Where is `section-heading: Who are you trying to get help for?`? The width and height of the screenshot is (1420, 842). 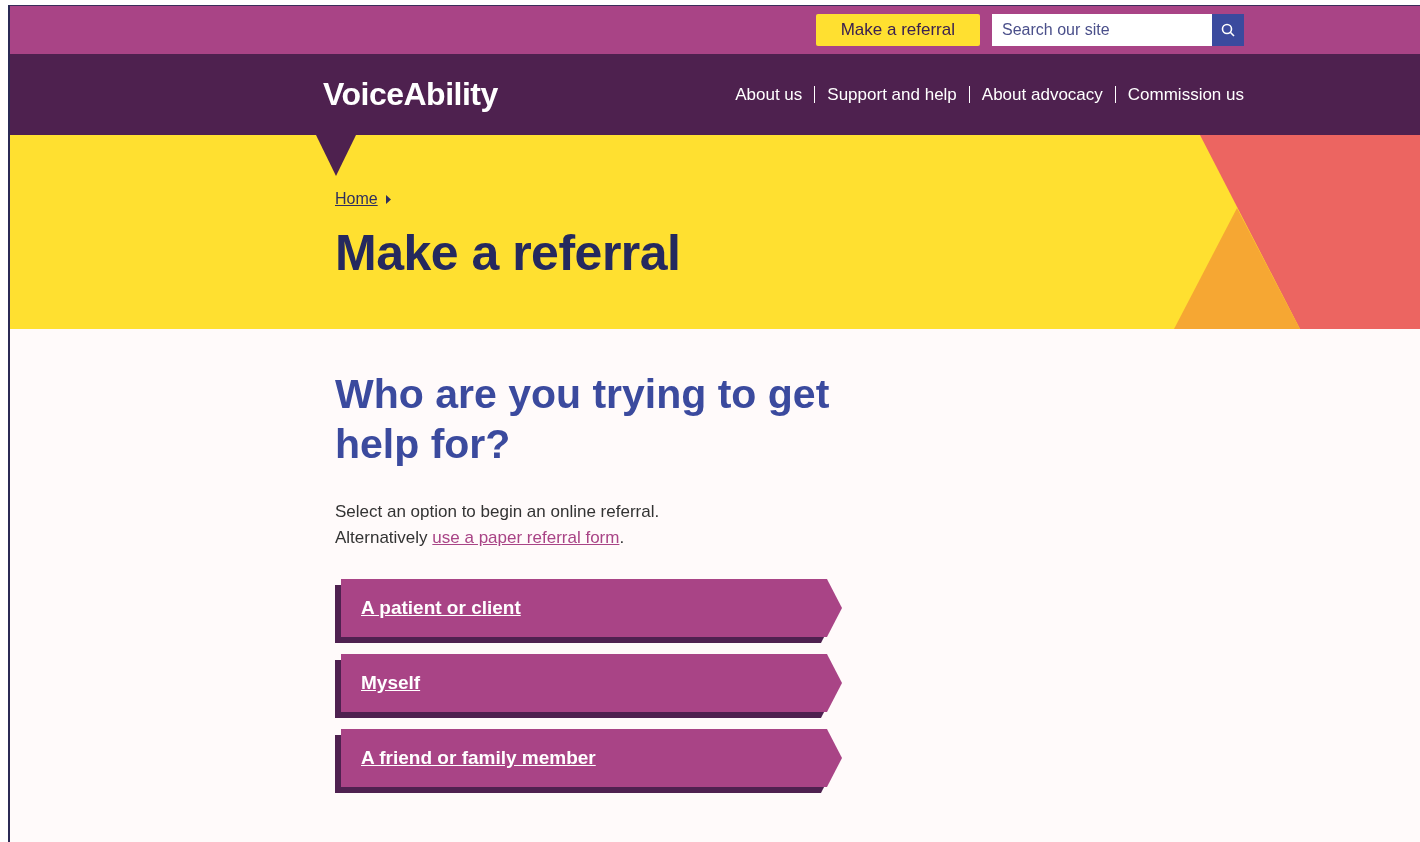 section-heading: Who are you trying to get help for? is located at coordinates (583, 419).